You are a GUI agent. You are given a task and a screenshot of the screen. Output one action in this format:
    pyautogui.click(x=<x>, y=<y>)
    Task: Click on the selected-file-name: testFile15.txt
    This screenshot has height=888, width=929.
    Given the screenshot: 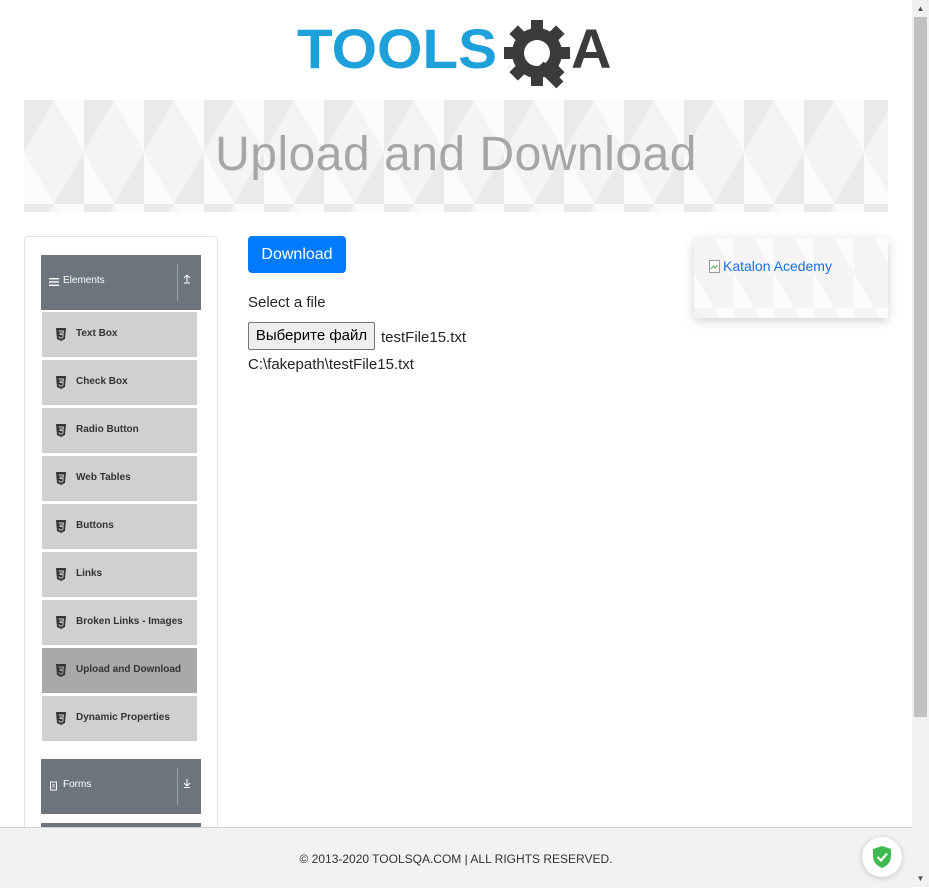 What is the action you would take?
    pyautogui.click(x=424, y=337)
    